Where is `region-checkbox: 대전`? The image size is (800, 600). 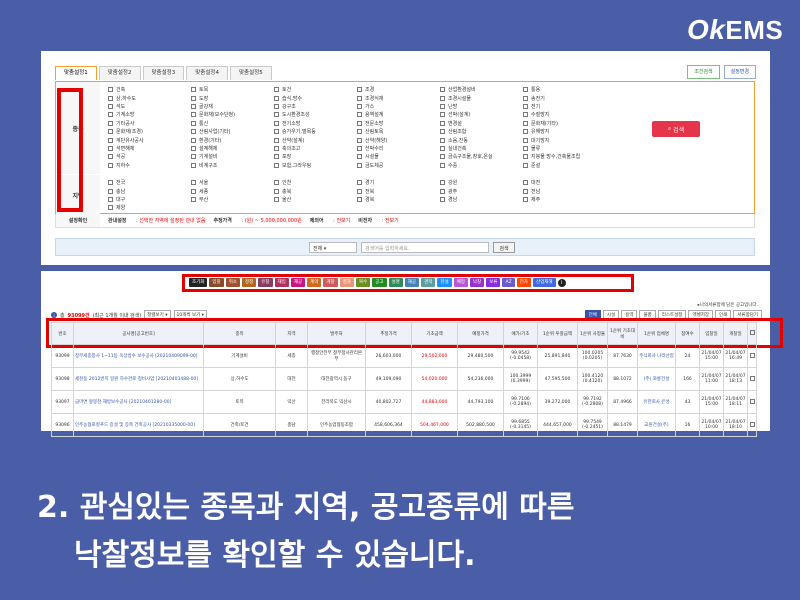 region-checkbox: 대전 is located at coordinates (564, 182).